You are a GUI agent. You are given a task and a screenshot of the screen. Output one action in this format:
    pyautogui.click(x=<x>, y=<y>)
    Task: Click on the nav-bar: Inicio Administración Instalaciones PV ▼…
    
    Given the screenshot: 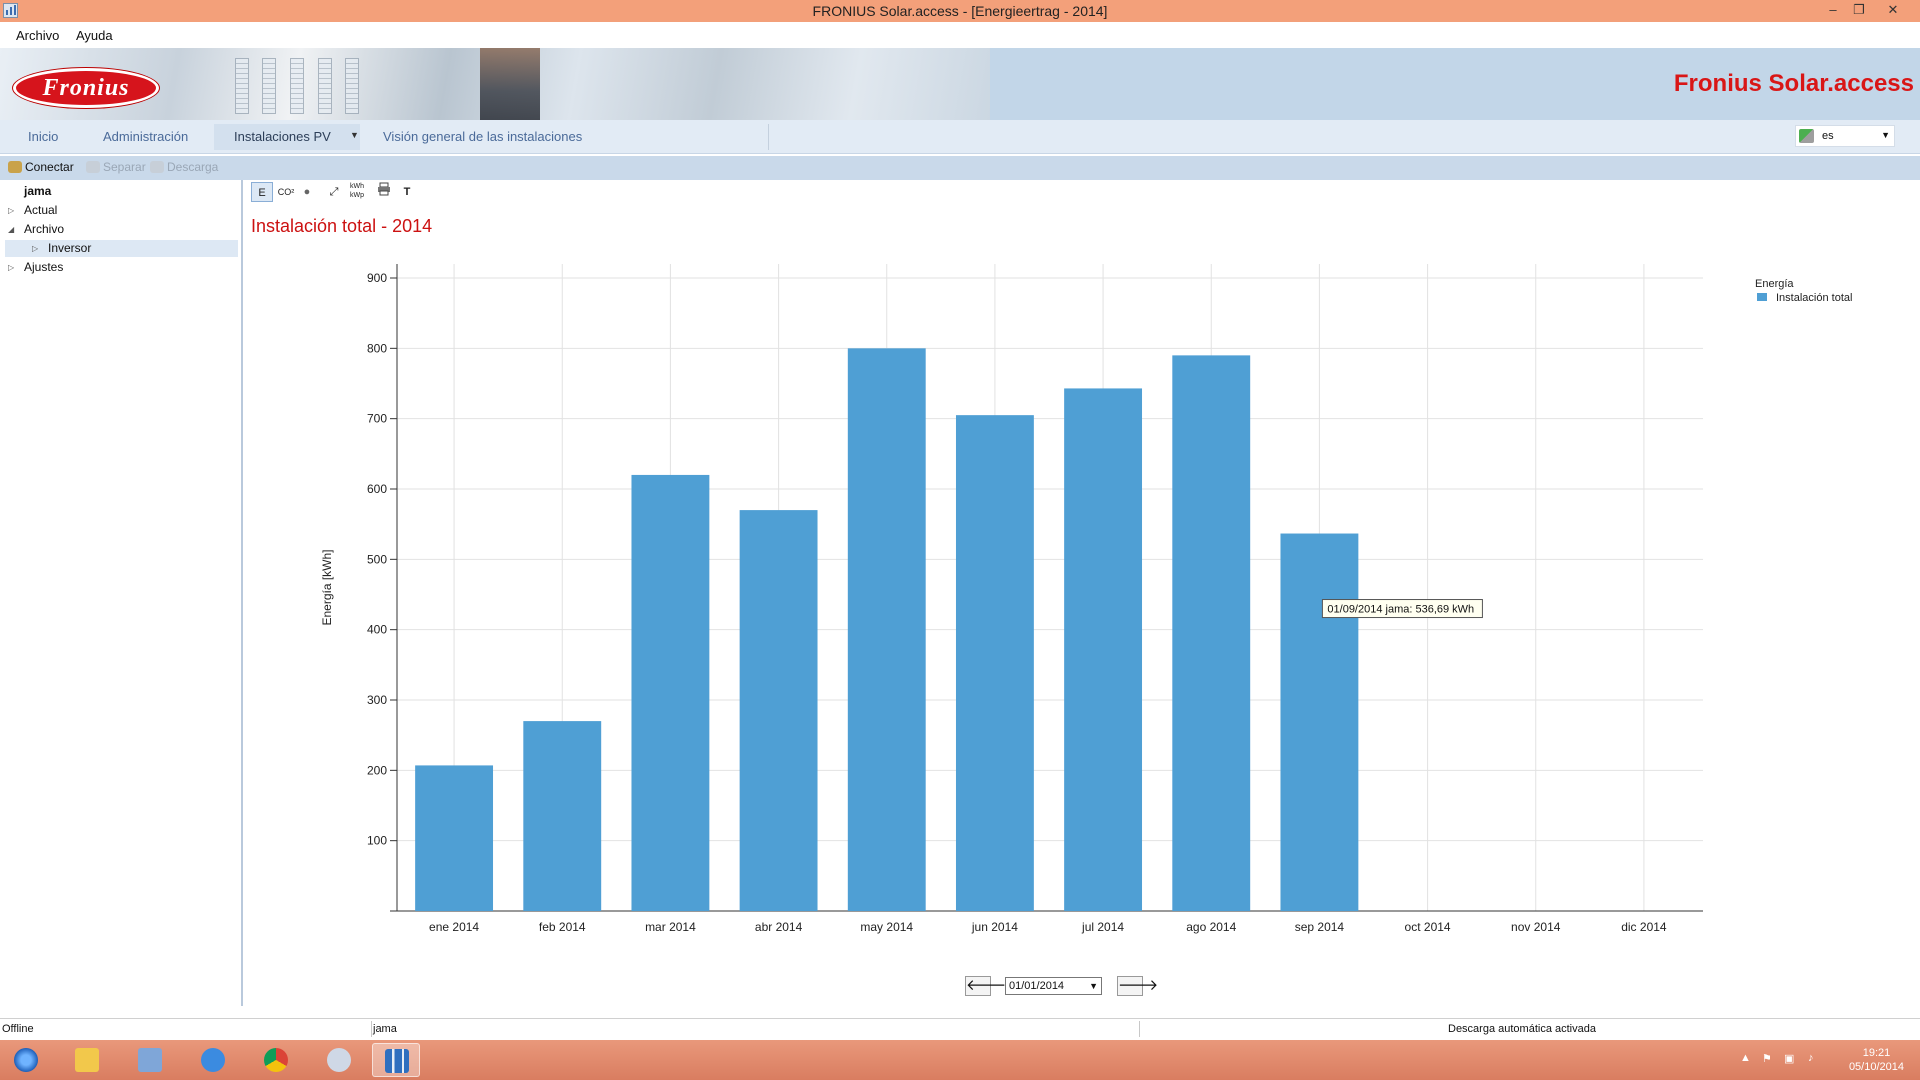 What is the action you would take?
    pyautogui.click(x=960, y=137)
    